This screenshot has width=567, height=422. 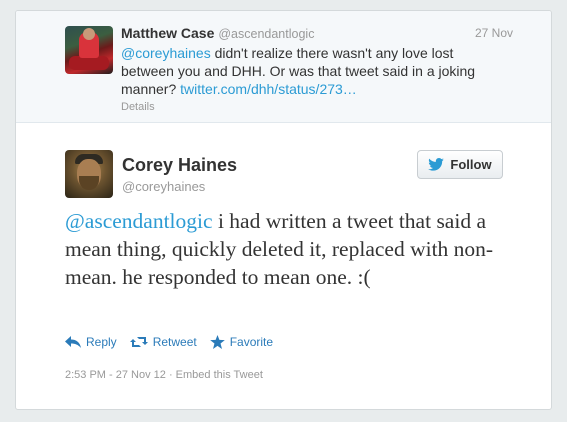 What do you see at coordinates (89, 50) in the screenshot?
I see `parent-avatar` at bounding box center [89, 50].